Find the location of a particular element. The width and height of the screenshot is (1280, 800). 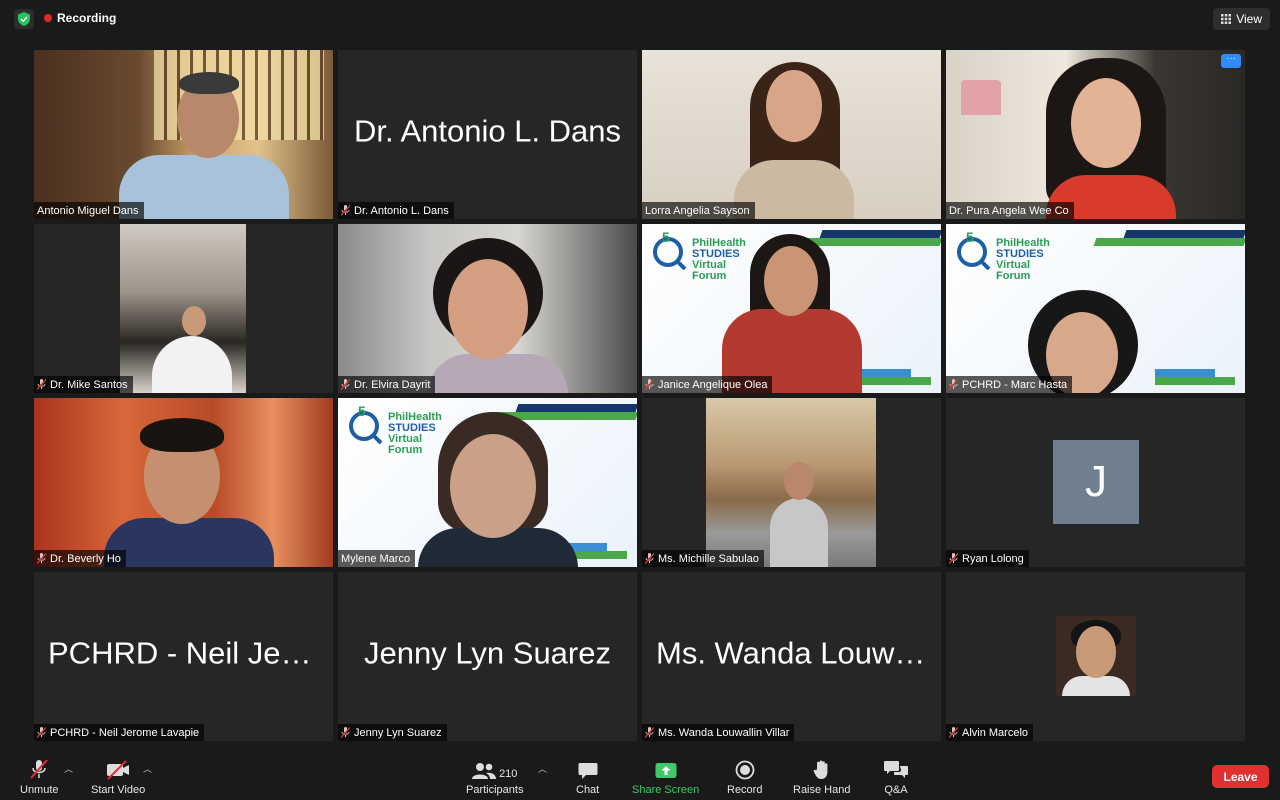

video-tile: Ms. Michille Sabulao is located at coordinates (791, 482).